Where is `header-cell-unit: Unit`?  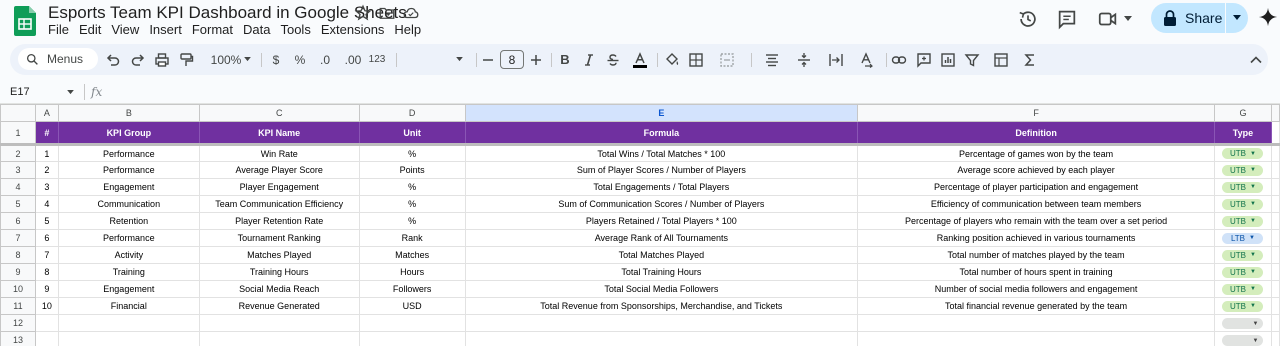 header-cell-unit: Unit is located at coordinates (412, 133).